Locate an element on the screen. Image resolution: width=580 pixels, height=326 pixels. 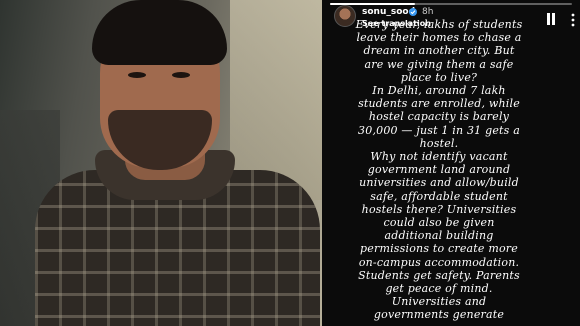
more-vertical-icon is located at coordinates (573, 20).